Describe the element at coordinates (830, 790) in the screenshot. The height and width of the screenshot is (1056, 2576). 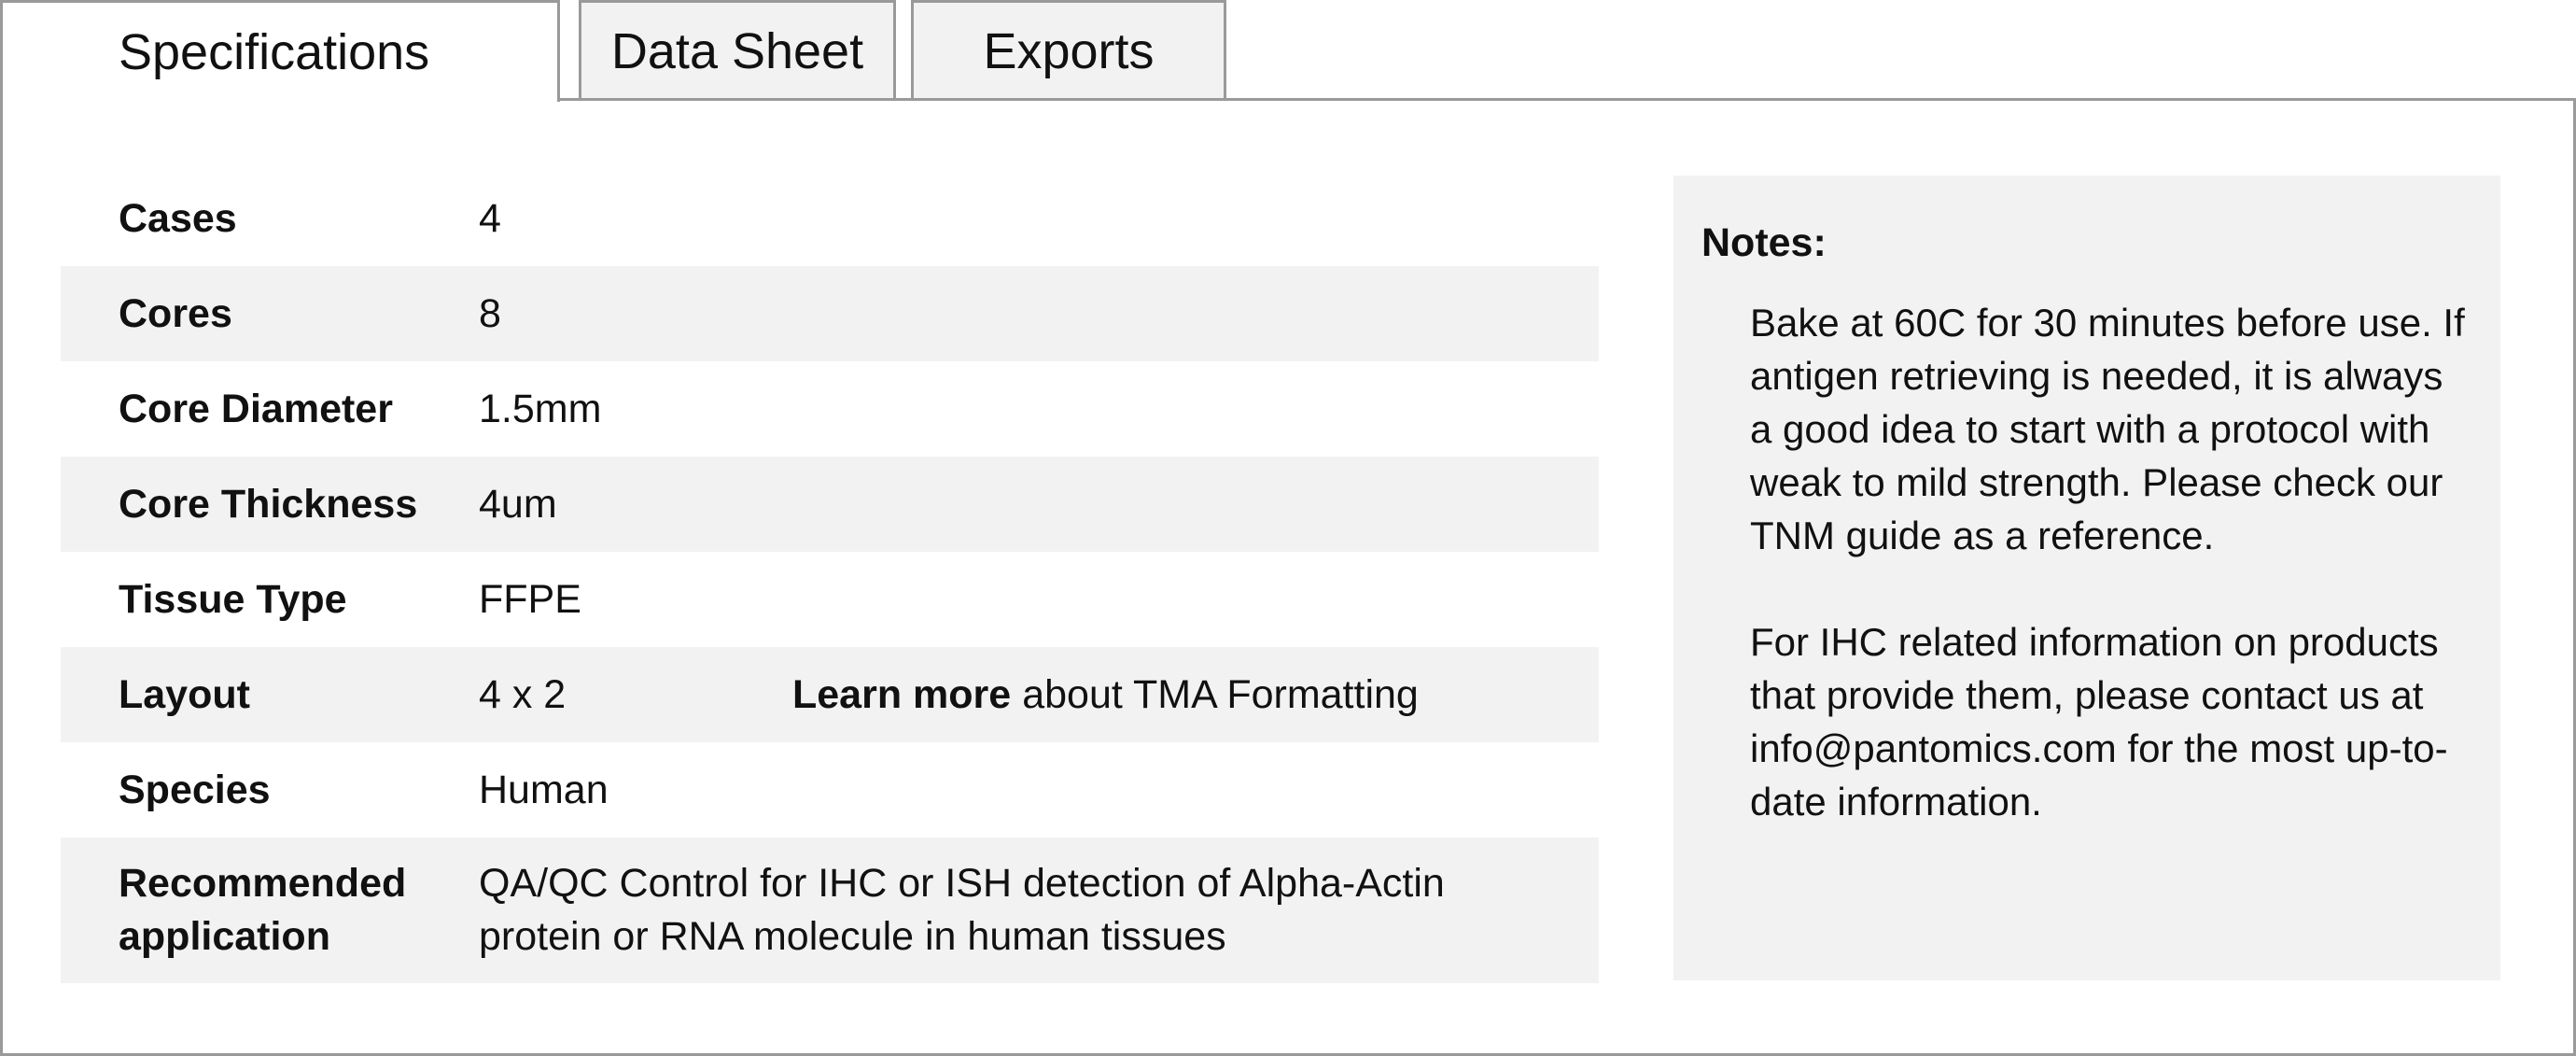
I see `spec-row-species: Species Human` at that location.